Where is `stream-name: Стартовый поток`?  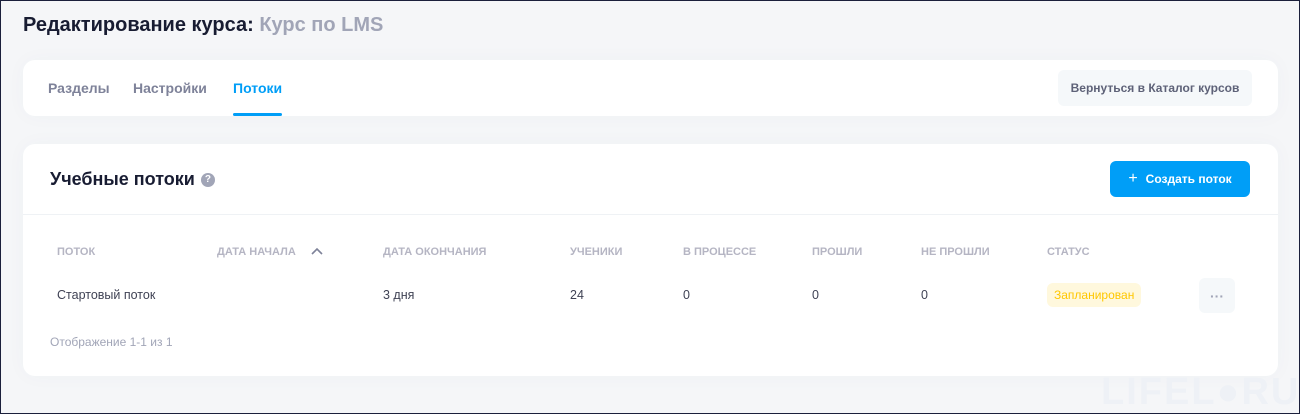
stream-name: Стартовый поток is located at coordinates (106, 295).